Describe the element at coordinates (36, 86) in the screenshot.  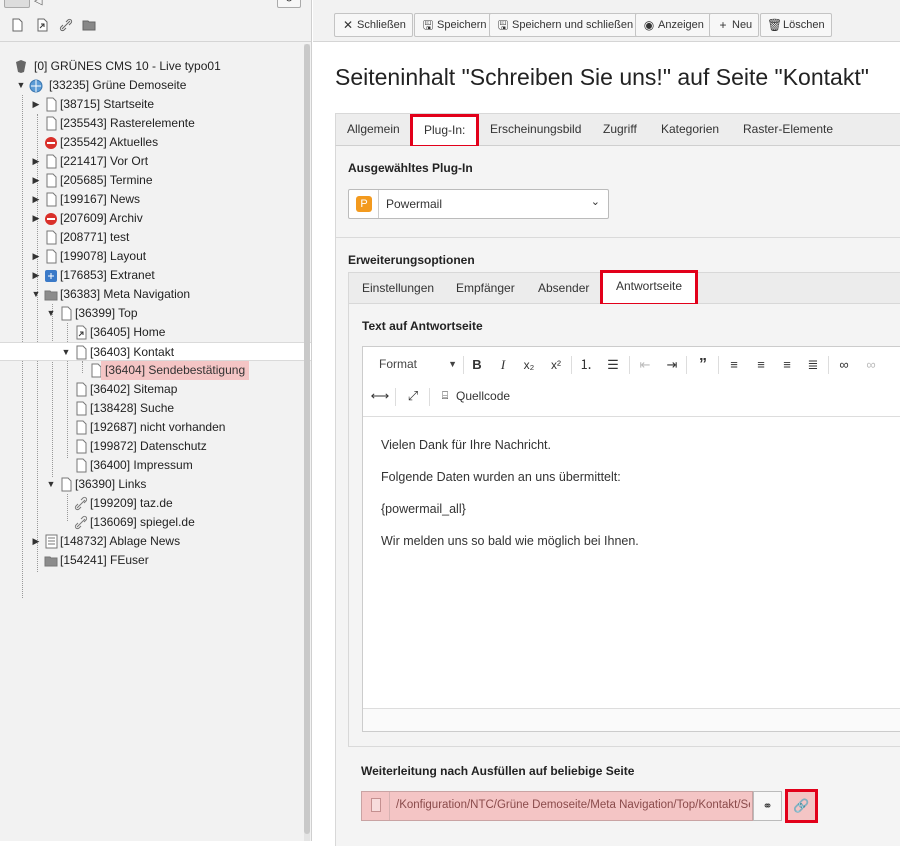
I see `site-root-icon` at that location.